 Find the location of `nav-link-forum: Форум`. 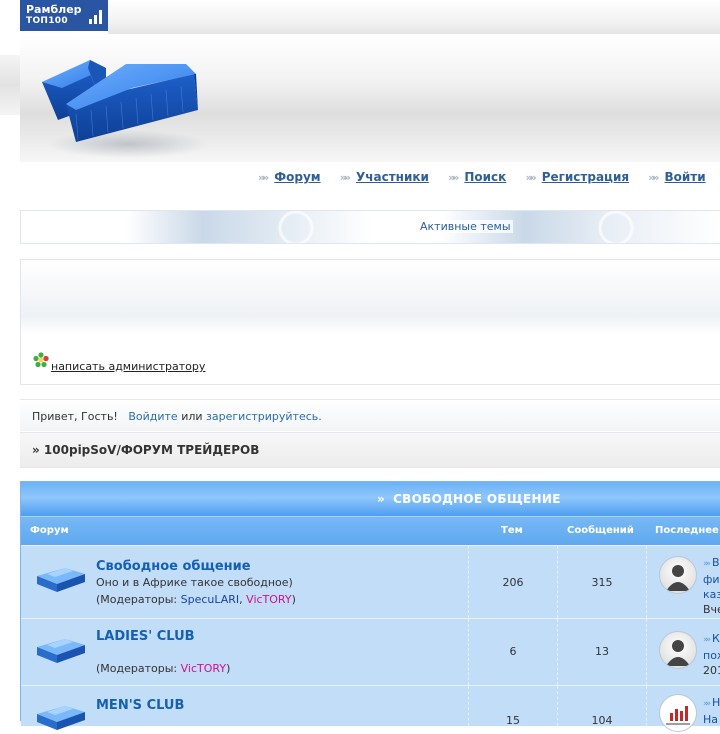

nav-link-forum: Форум is located at coordinates (297, 177).